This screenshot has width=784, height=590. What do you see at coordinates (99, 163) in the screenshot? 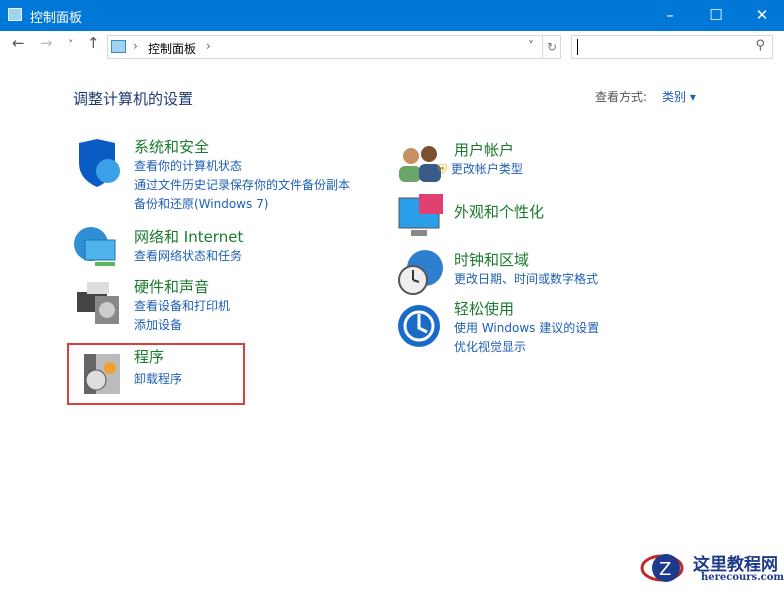
I see `shield-icon` at bounding box center [99, 163].